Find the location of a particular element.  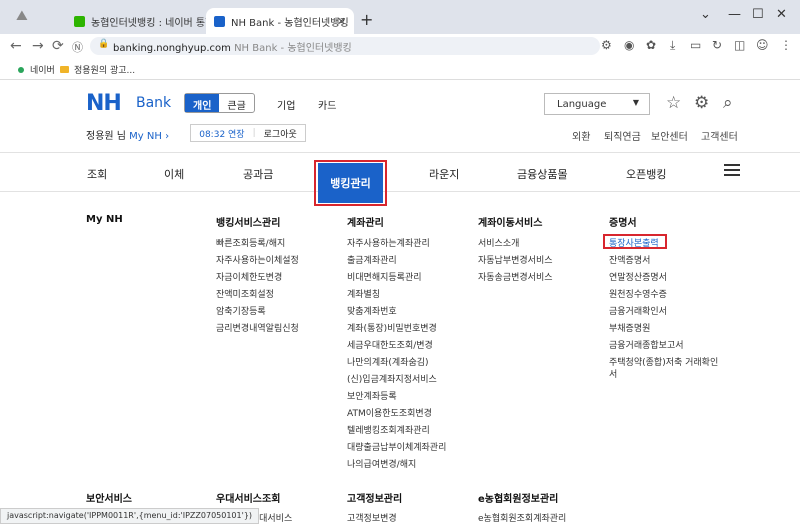

column-title: 계좌이동서비스 is located at coordinates (510, 221).